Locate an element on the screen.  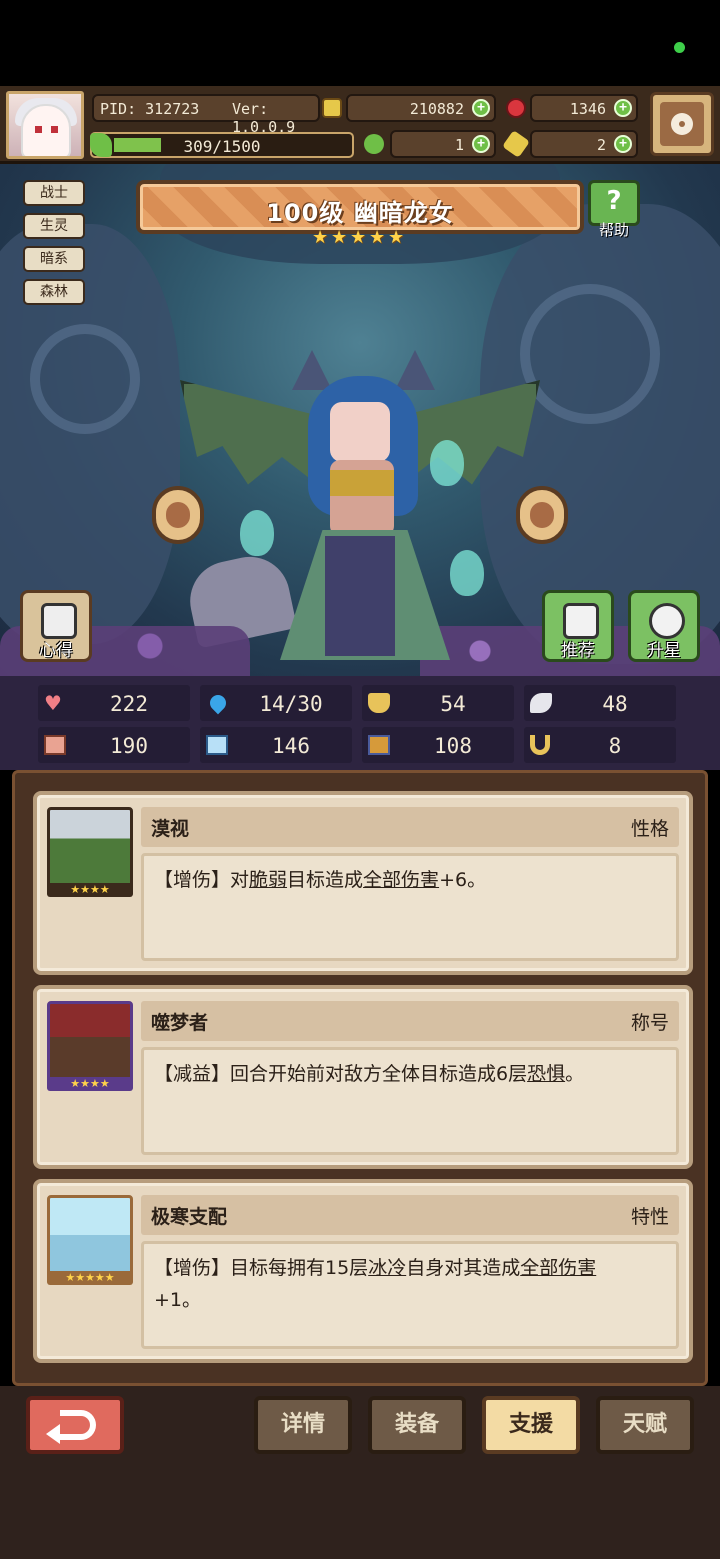
keyword-link: 冰冷 is located at coordinates (387, 1268).